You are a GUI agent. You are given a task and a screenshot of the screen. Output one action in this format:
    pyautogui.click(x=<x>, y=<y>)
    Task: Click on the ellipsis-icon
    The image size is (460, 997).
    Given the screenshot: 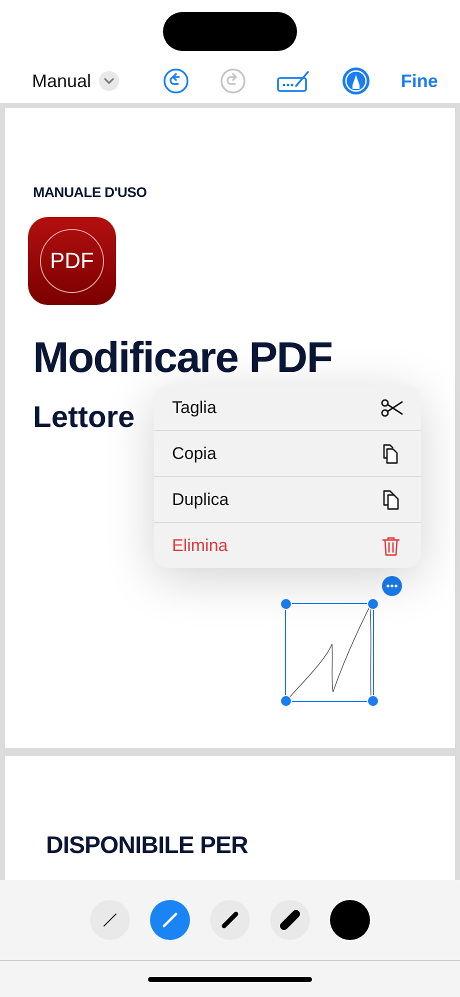 What is the action you would take?
    pyautogui.click(x=392, y=586)
    